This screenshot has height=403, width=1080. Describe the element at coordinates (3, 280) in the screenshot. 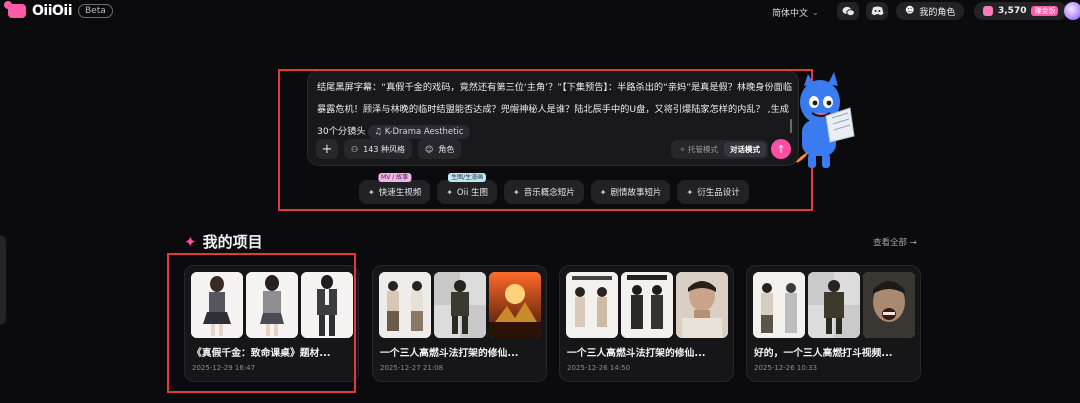

I see `sidebar-toggle` at that location.